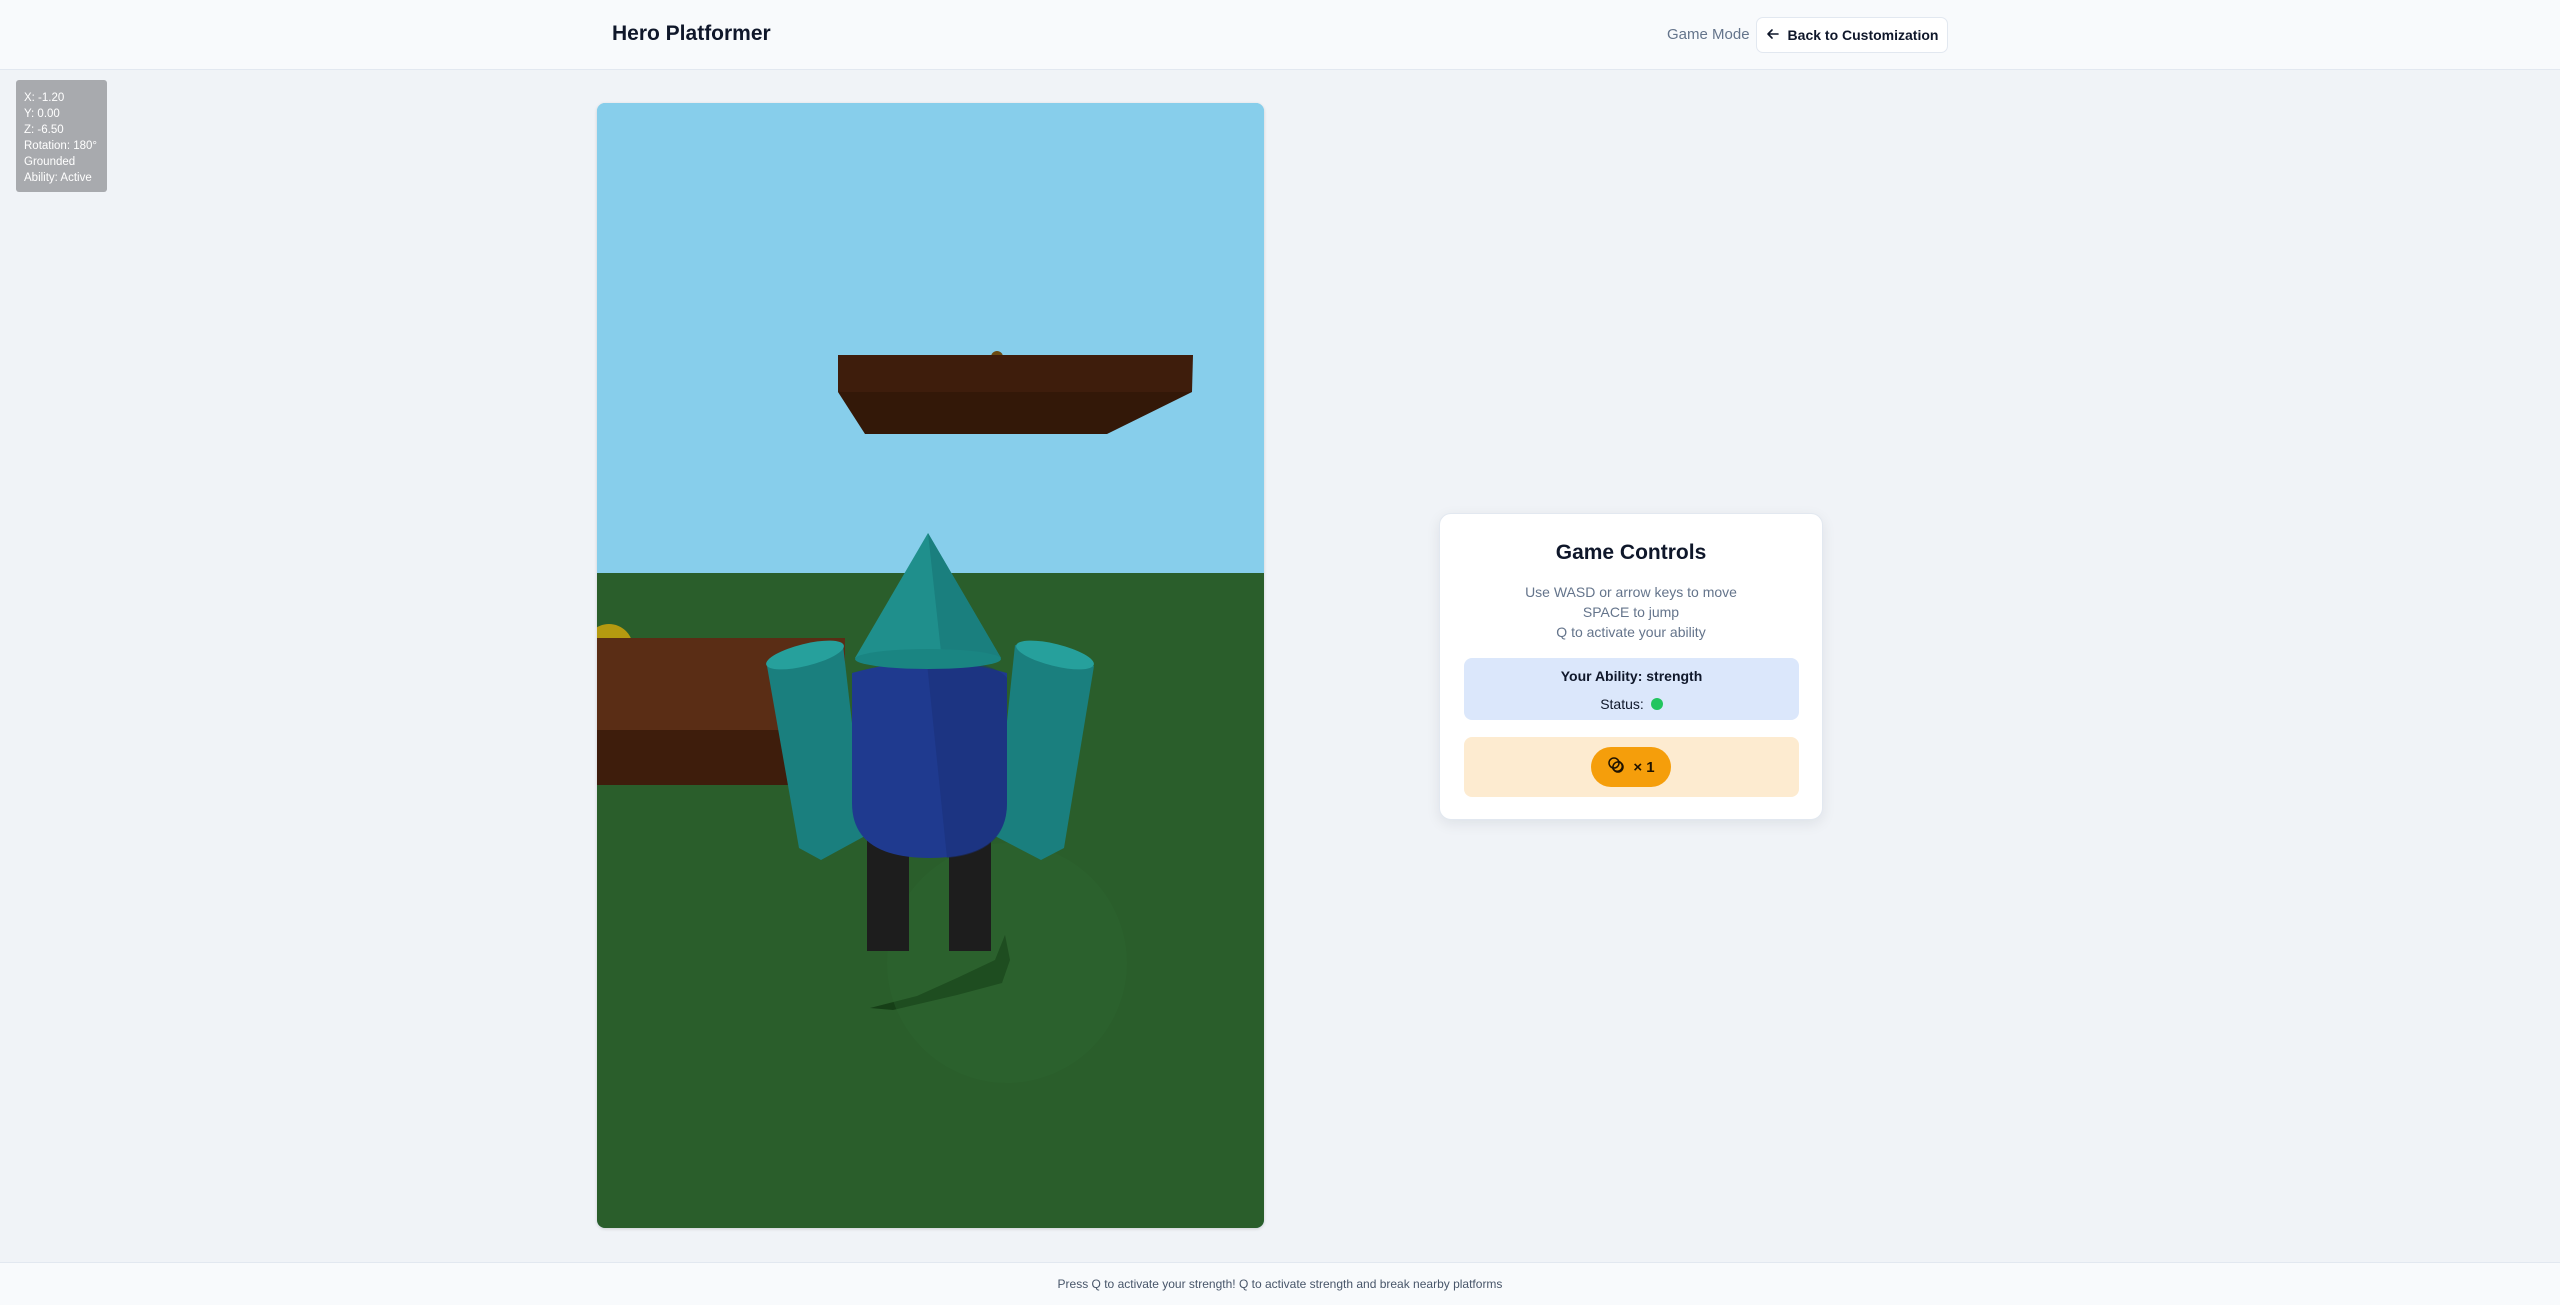 This screenshot has width=2560, height=1305. Describe the element at coordinates (1631, 676) in the screenshot. I see `ability-label: Your Ability: strength` at that location.